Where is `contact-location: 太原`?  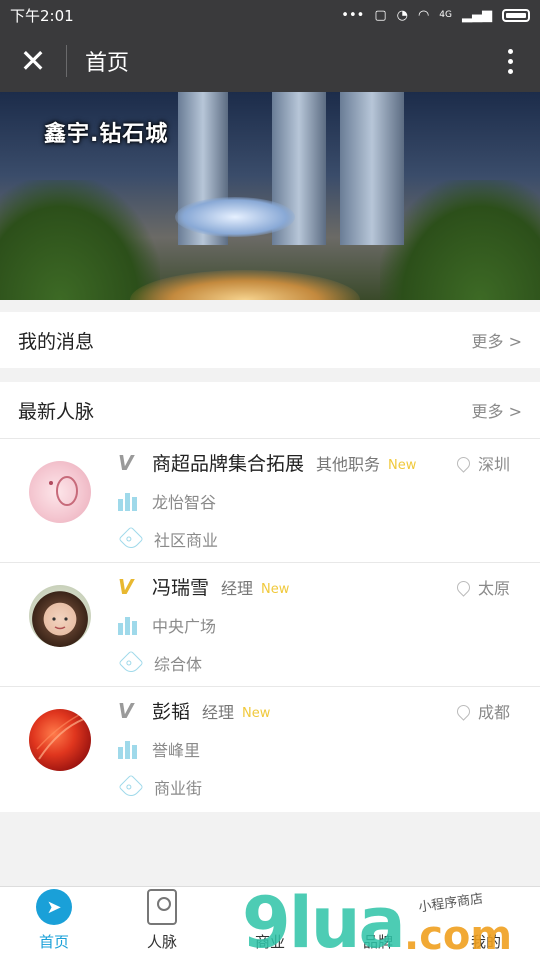 contact-location: 太原 is located at coordinates (482, 587).